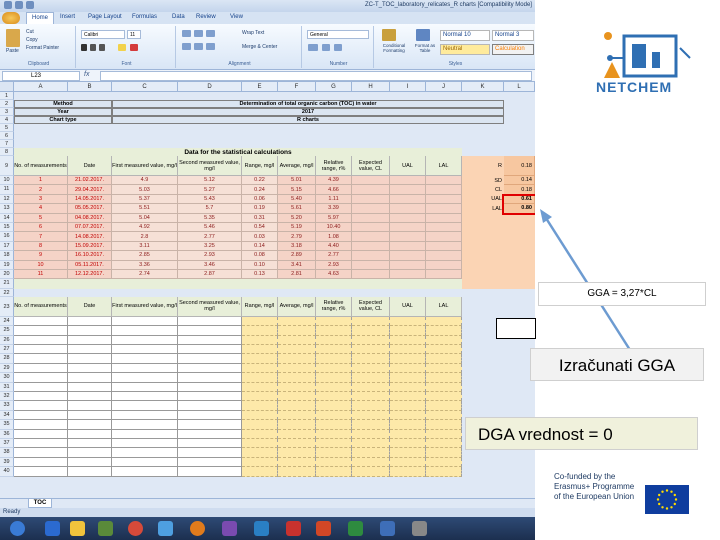 The height and width of the screenshot is (540, 720). What do you see at coordinates (186, 33) in the screenshot?
I see `align-top-icon` at bounding box center [186, 33].